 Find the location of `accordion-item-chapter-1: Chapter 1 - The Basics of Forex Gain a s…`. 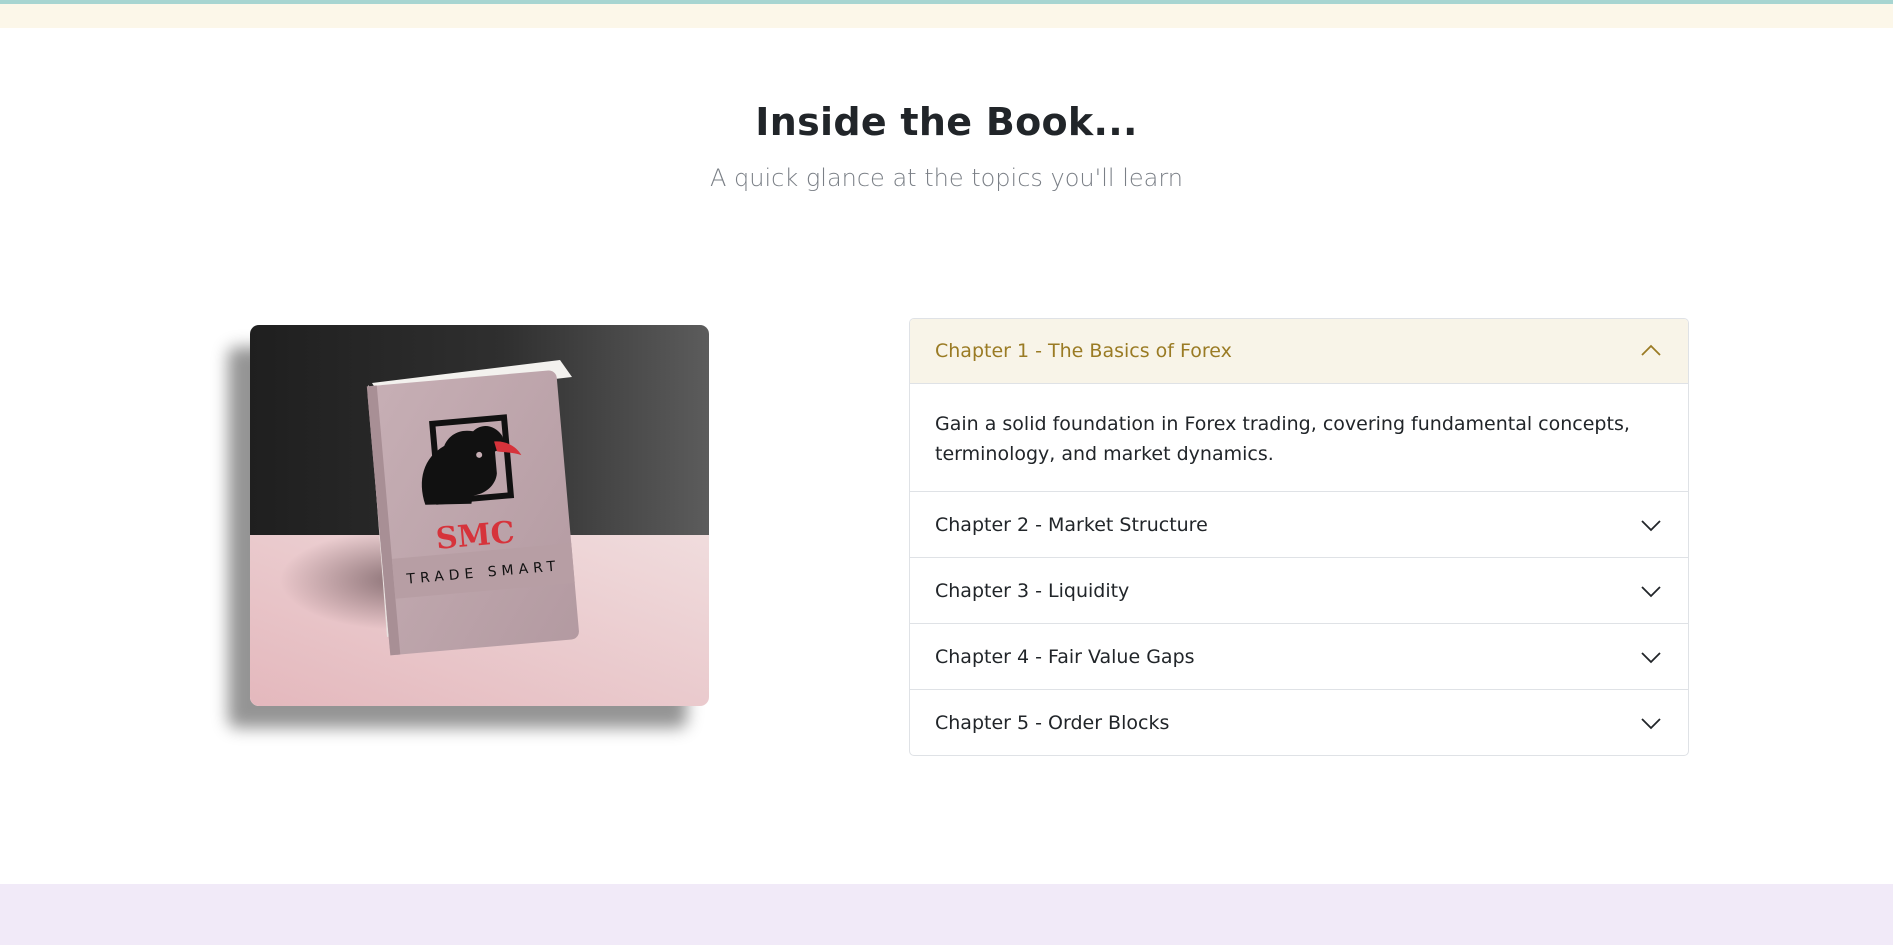

accordion-item-chapter-1: Chapter 1 - The Basics of Forex Gain a s… is located at coordinates (1299, 405).